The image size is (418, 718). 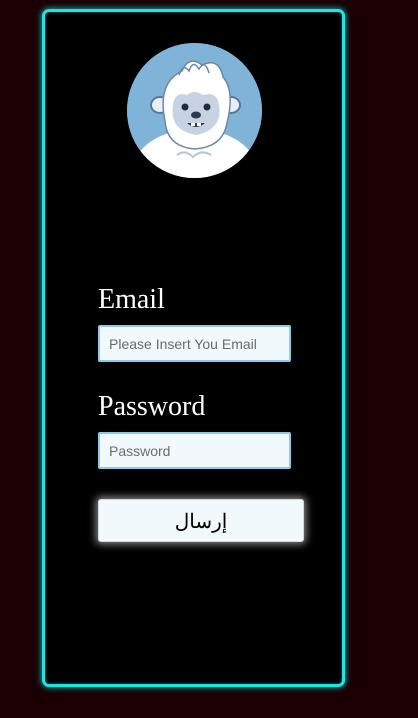 What do you see at coordinates (152, 406) in the screenshot?
I see `password-label: Password` at bounding box center [152, 406].